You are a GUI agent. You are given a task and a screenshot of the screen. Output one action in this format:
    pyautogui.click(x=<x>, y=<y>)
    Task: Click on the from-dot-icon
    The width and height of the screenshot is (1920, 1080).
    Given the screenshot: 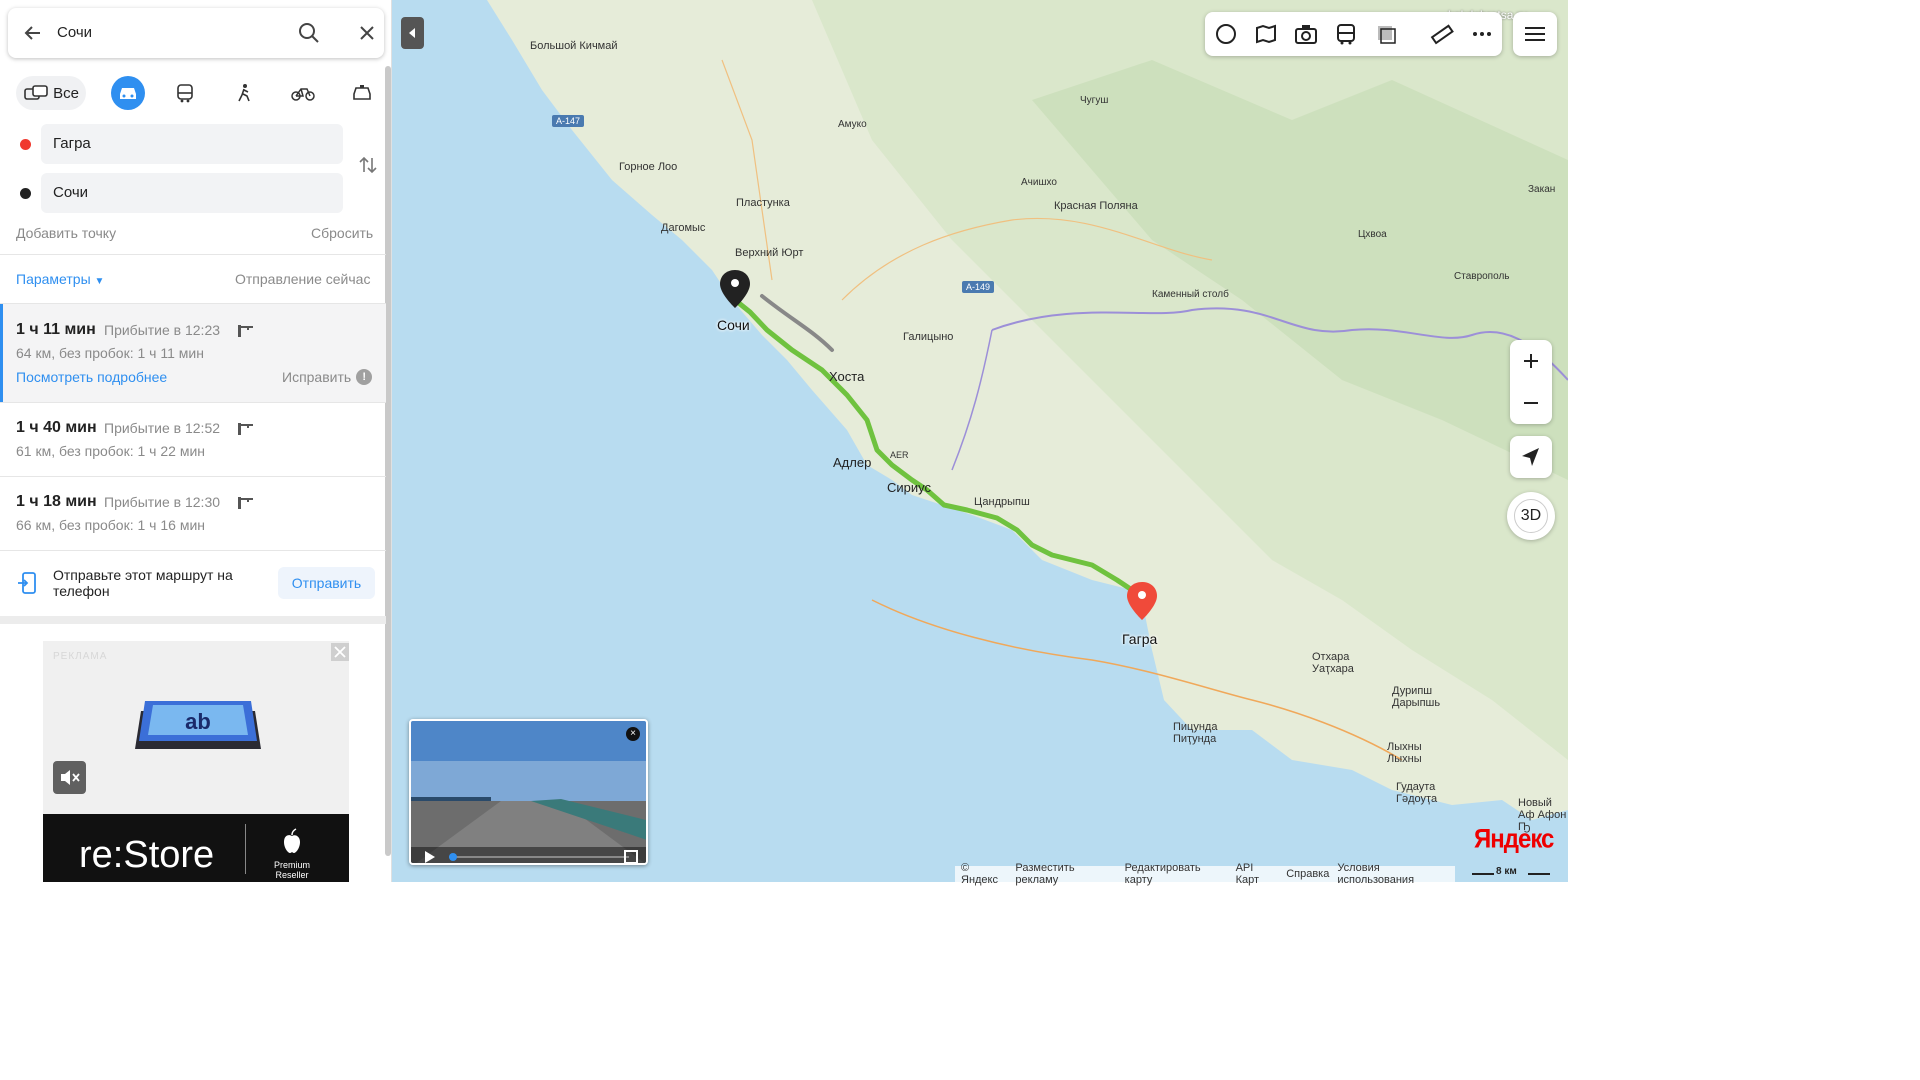 What is the action you would take?
    pyautogui.click(x=25, y=144)
    